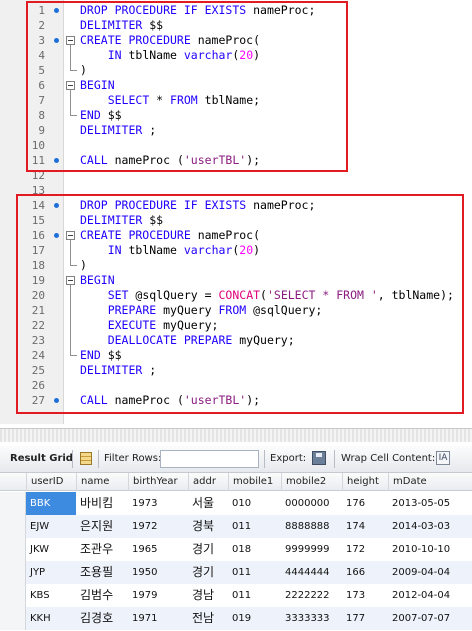 This screenshot has width=472, height=631. What do you see at coordinates (430, 572) in the screenshot?
I see `cell-mDate: 2009-04-04` at bounding box center [430, 572].